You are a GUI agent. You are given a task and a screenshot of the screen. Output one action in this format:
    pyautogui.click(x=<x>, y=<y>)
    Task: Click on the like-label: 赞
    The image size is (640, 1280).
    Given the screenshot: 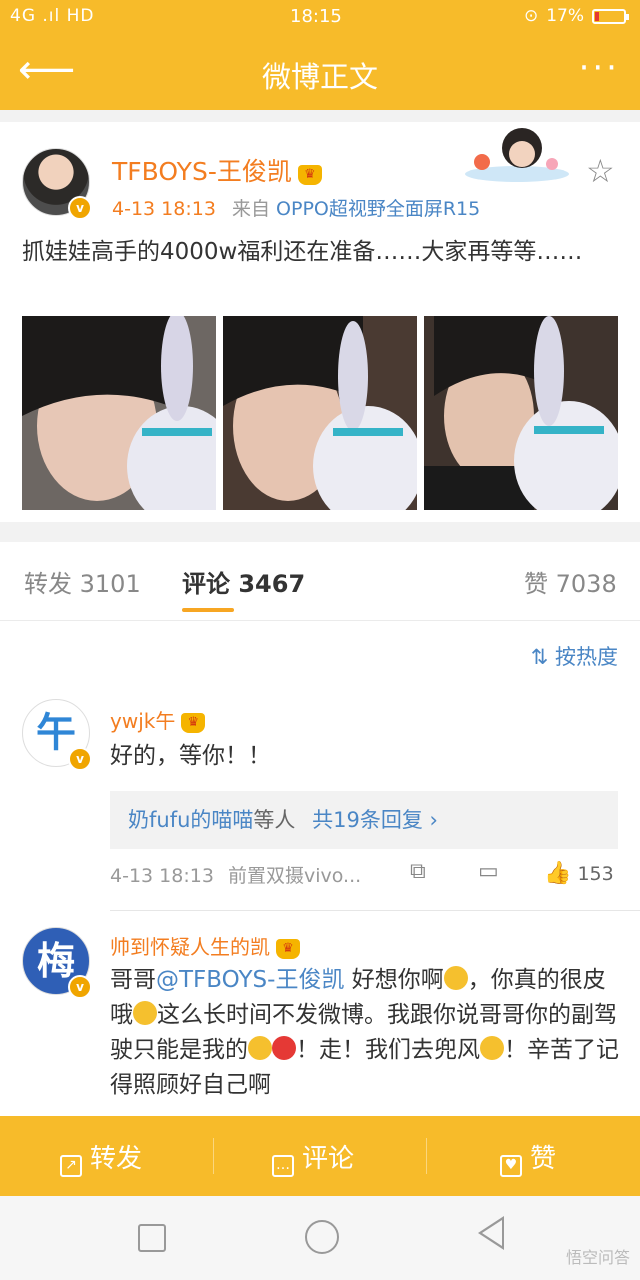 What is the action you would take?
    pyautogui.click(x=543, y=1159)
    